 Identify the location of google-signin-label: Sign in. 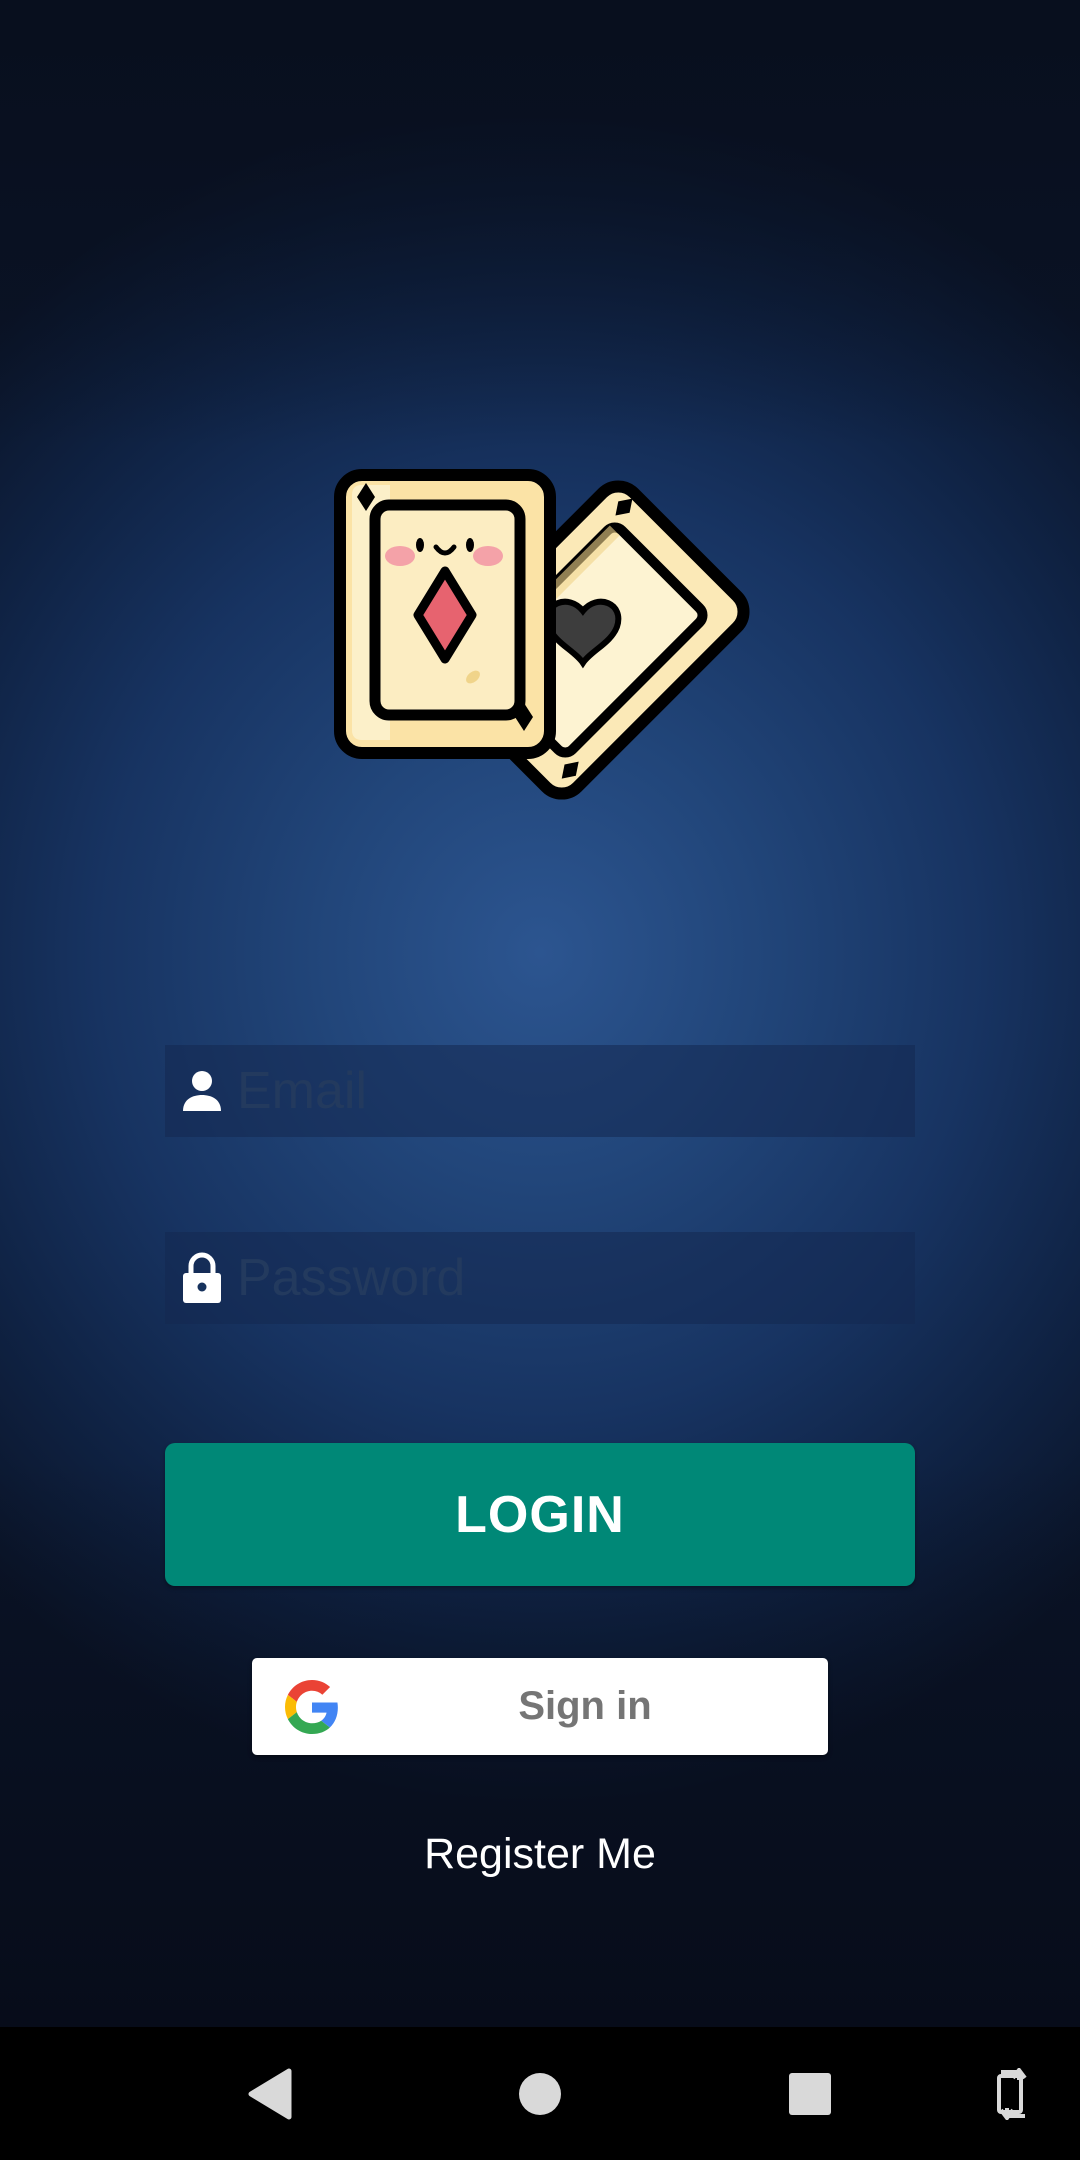
(585, 1706).